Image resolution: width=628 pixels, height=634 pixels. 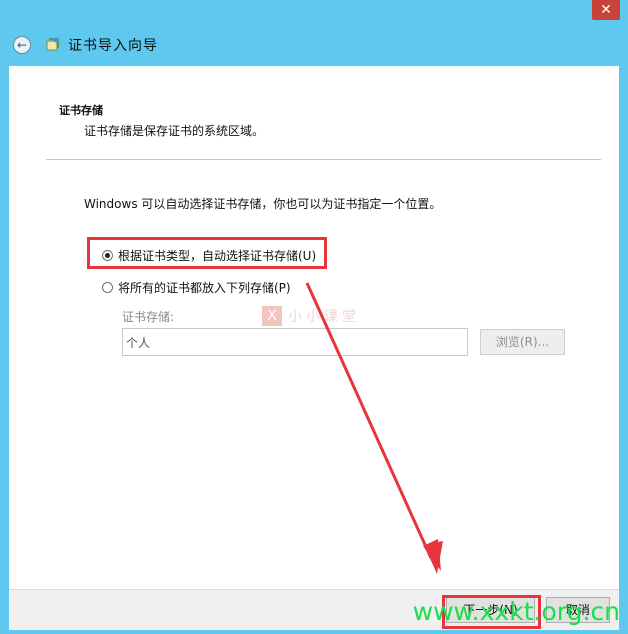 I want to click on intro-text: Windows 可以自动选择证书存储，你也可以为证书指定一个位置。, so click(x=263, y=204).